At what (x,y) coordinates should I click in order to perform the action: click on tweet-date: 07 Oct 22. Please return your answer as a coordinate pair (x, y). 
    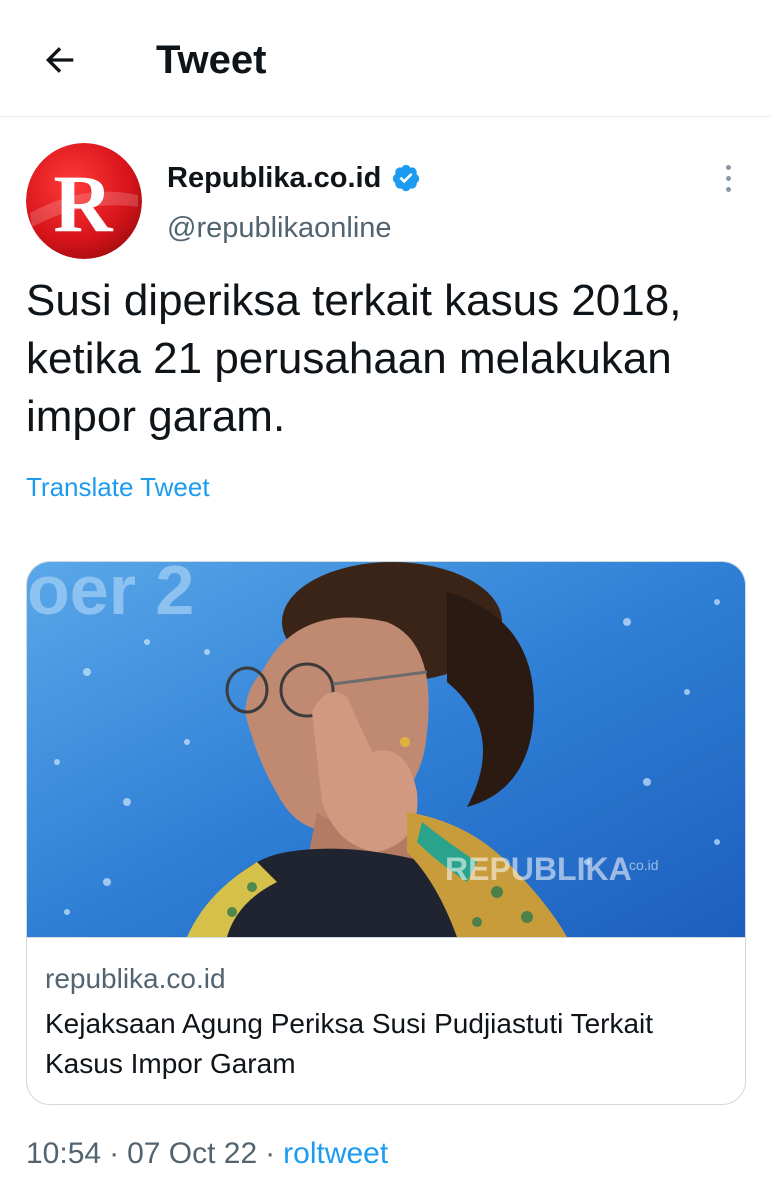
    Looking at the image, I should click on (192, 1154).